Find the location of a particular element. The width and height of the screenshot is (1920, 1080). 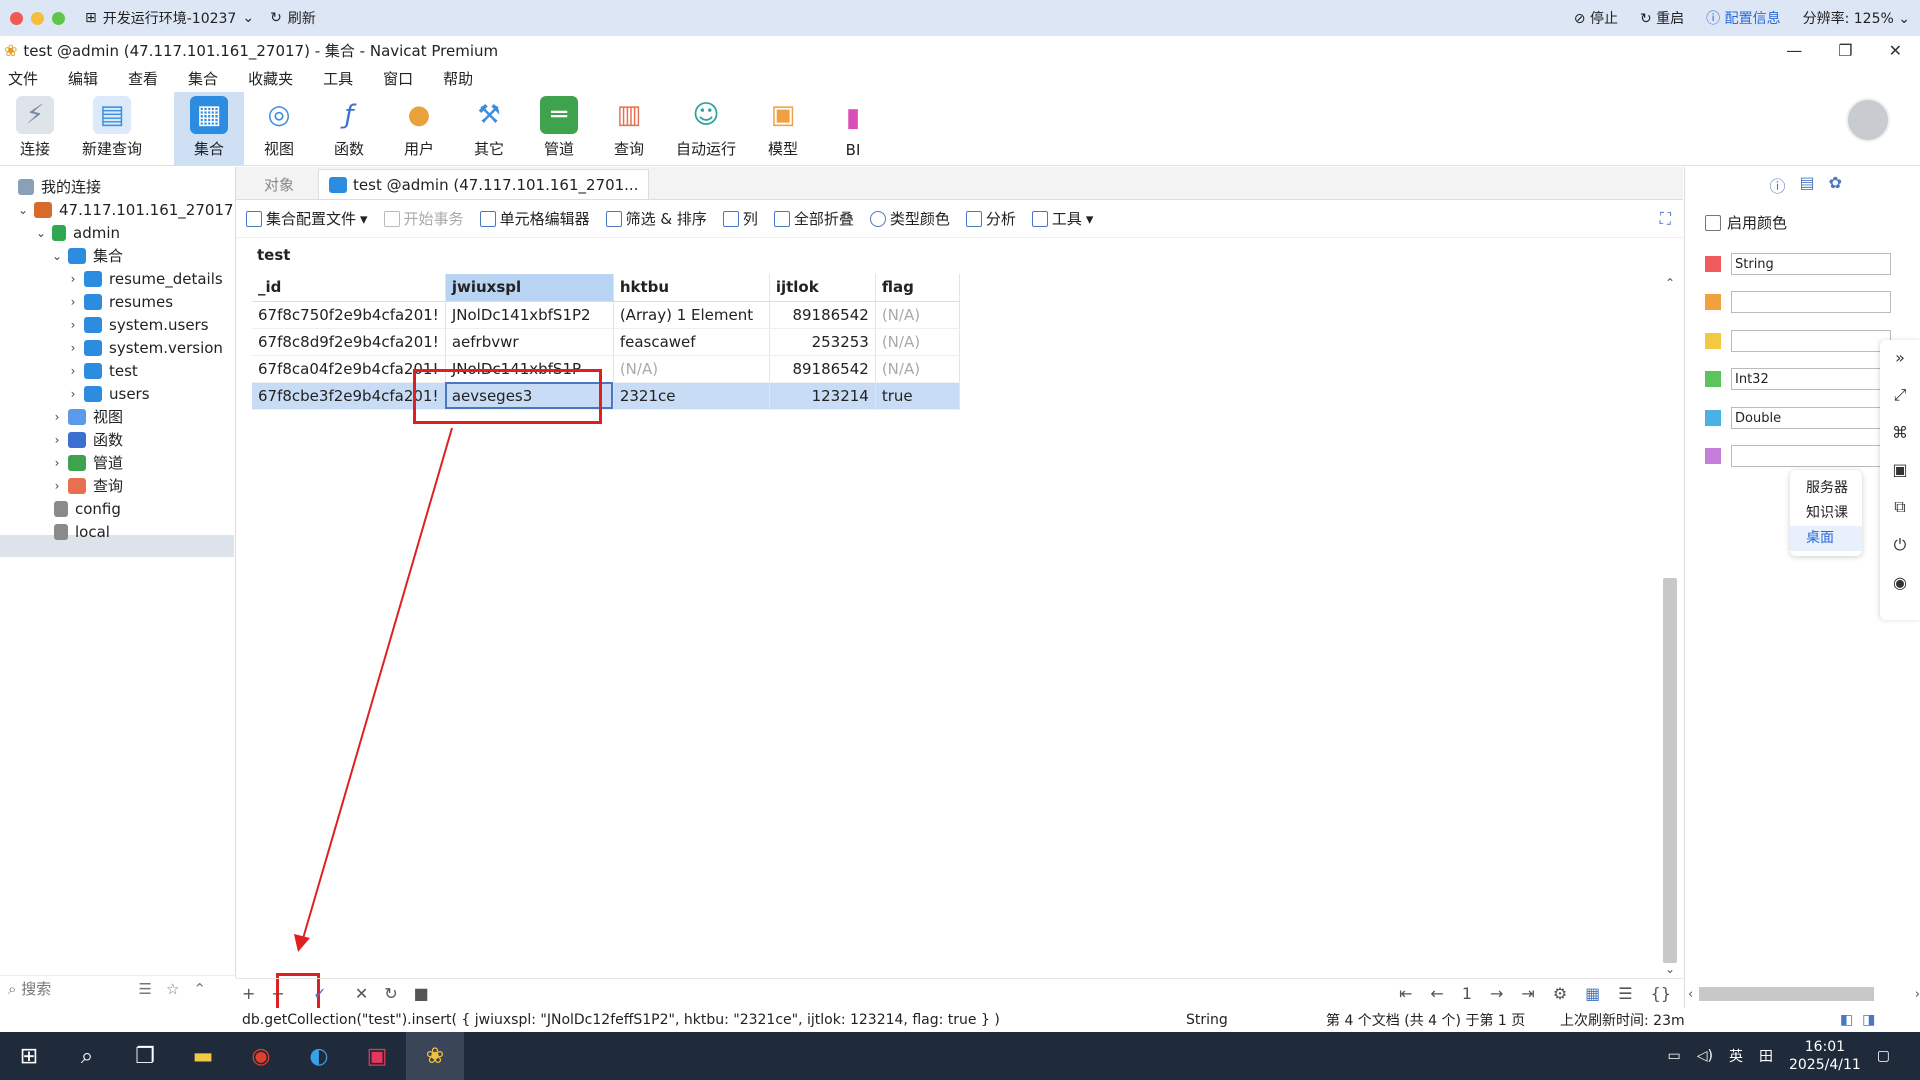

menu-view: 查看 is located at coordinates (143, 78).